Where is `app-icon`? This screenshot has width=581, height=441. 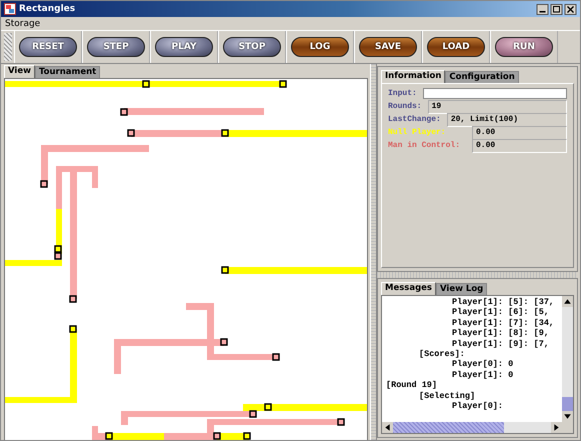
app-icon is located at coordinates (10, 9).